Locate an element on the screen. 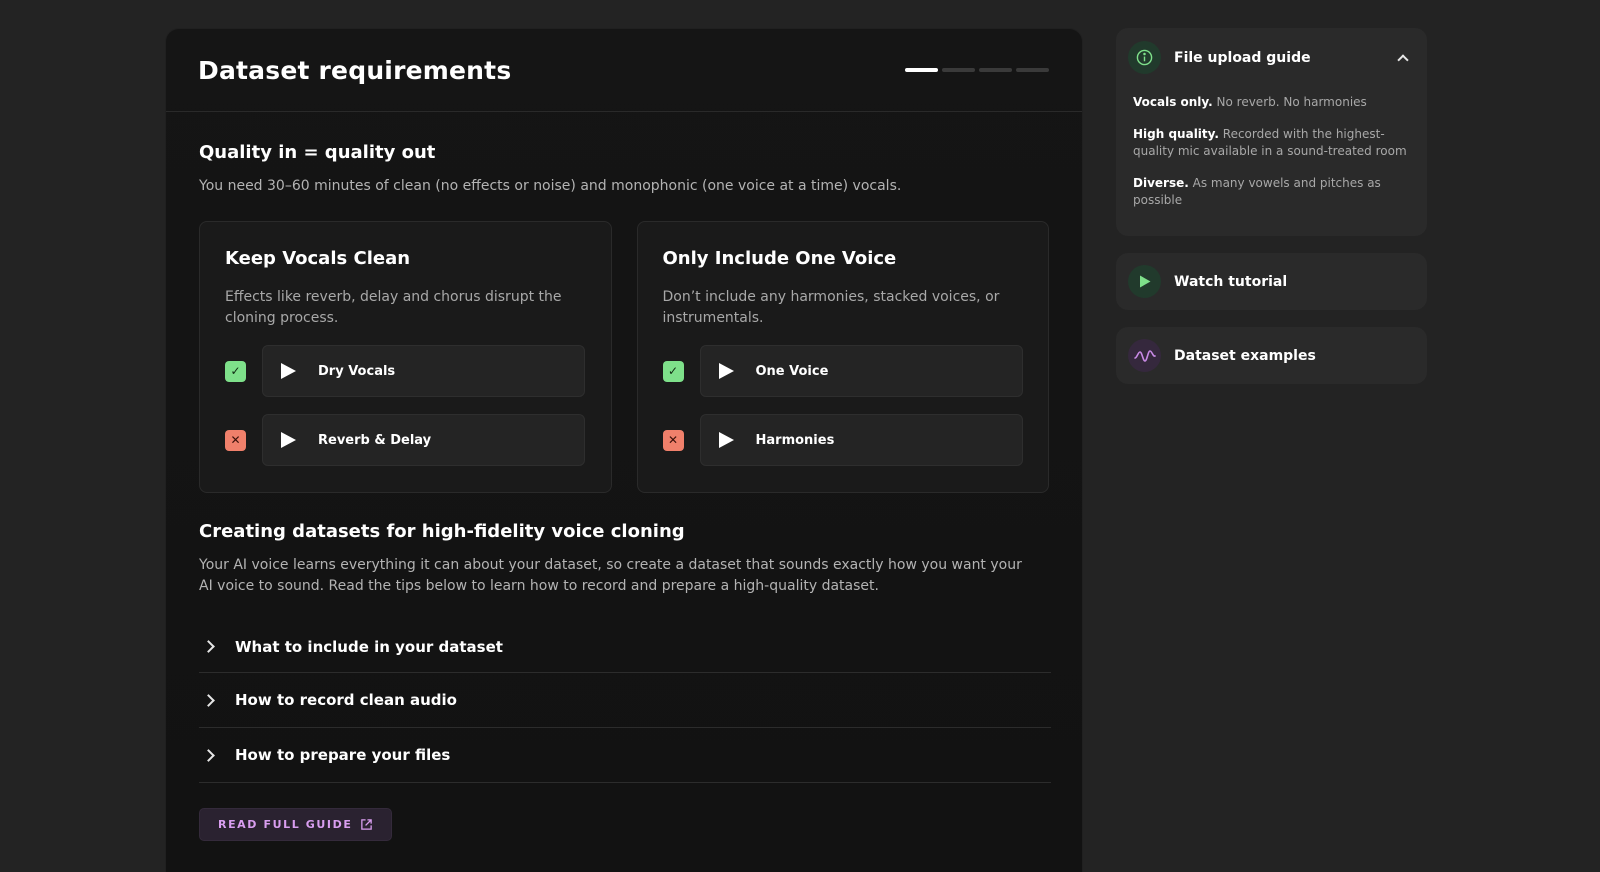  accordion-item-record-audio: How to record clean audio is located at coordinates (625, 700).